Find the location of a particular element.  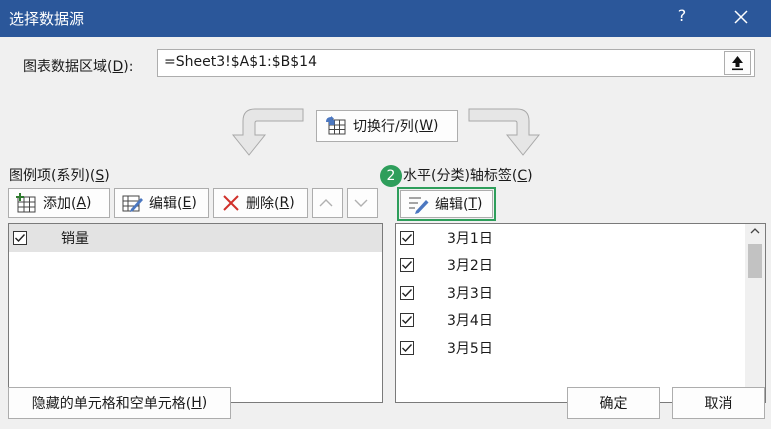

window-title: 选择数据源 is located at coordinates (47, 19).